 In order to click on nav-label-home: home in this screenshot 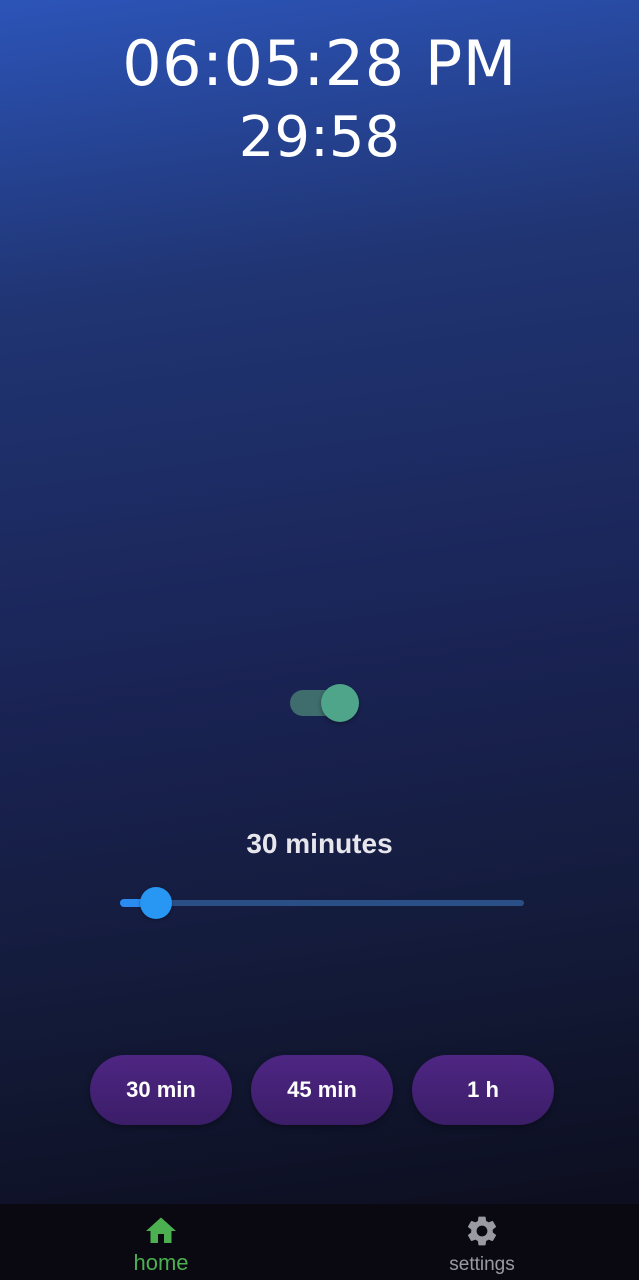, I will do `click(161, 1262)`.